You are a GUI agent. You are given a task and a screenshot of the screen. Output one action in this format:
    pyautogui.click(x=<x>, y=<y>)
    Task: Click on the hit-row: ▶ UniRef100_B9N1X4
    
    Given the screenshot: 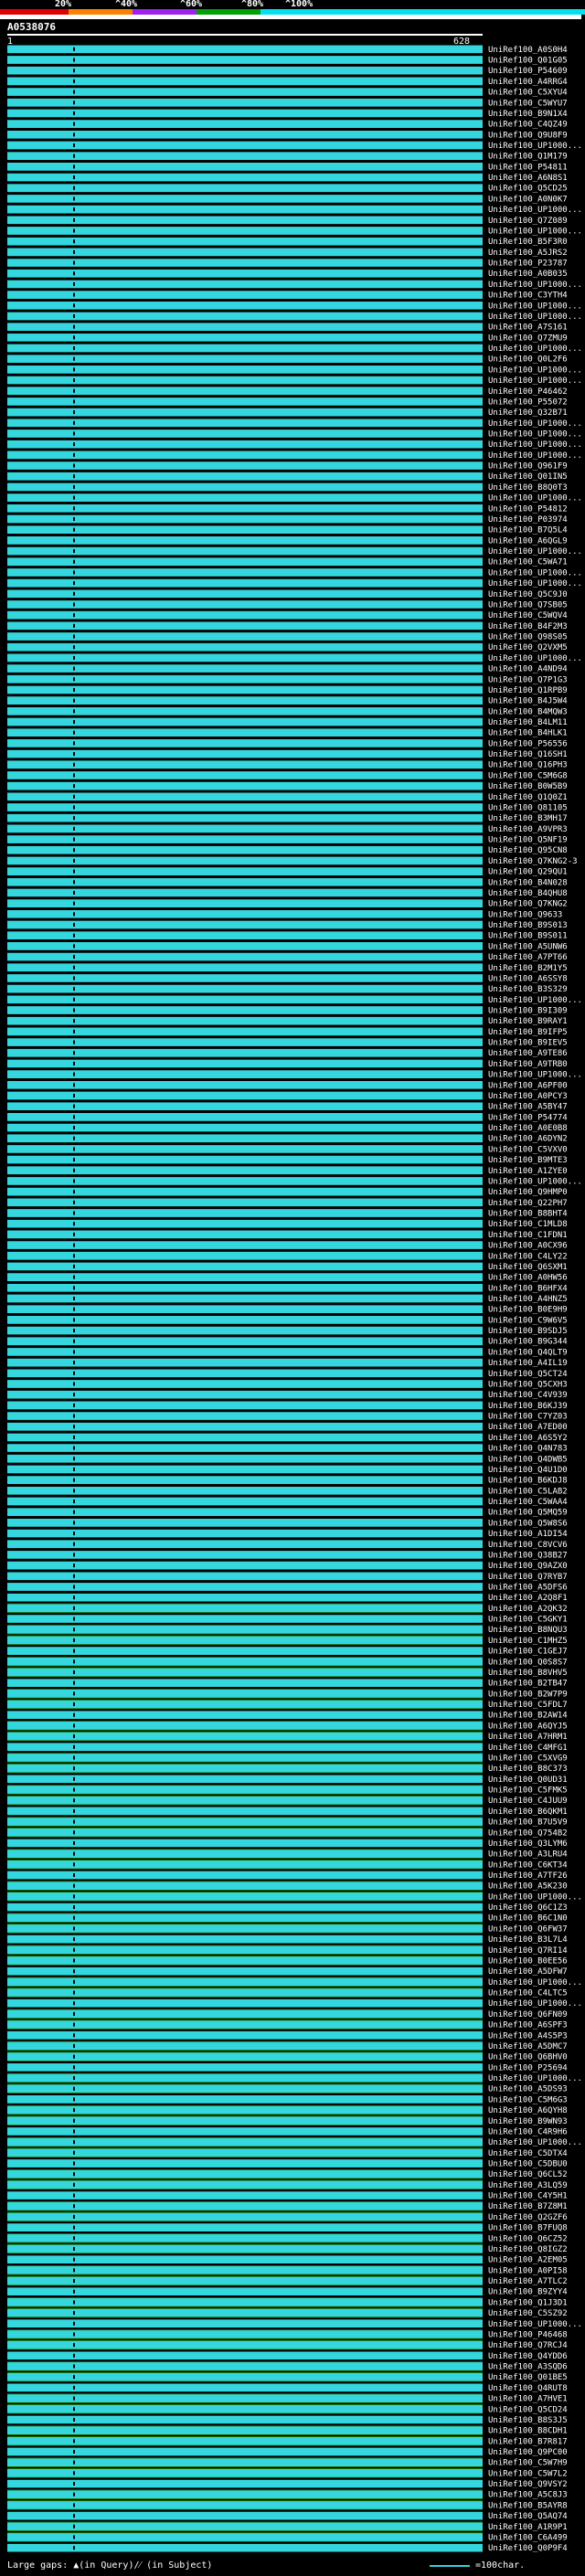 What is the action you would take?
    pyautogui.click(x=287, y=114)
    